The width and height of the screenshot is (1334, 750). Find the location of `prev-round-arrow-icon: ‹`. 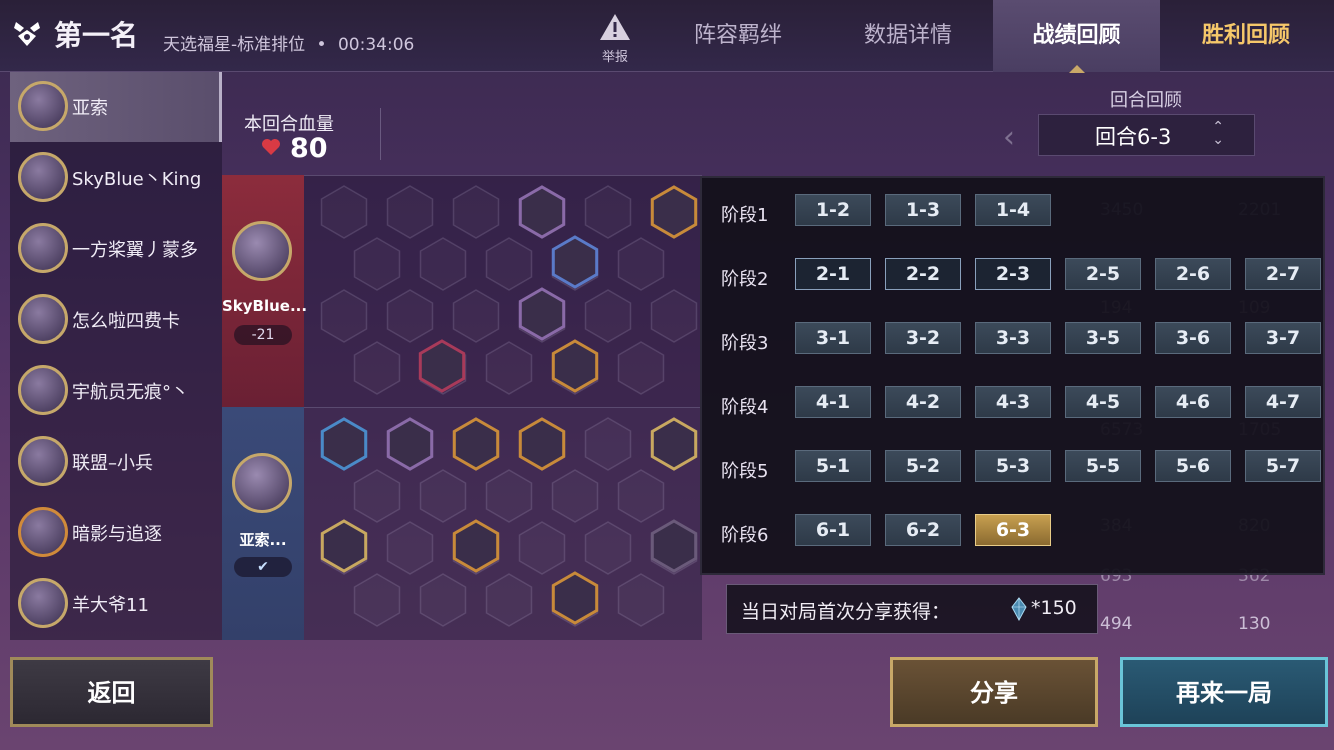

prev-round-arrow-icon: ‹ is located at coordinates (1009, 137).